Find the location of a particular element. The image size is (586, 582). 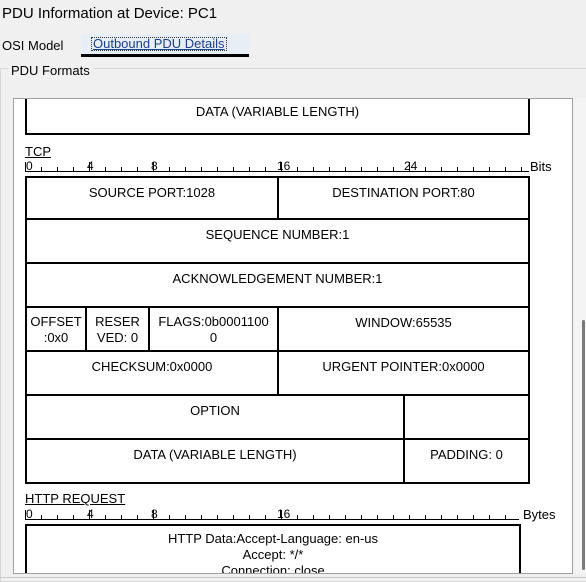

http-ruler-line is located at coordinates (272, 519).